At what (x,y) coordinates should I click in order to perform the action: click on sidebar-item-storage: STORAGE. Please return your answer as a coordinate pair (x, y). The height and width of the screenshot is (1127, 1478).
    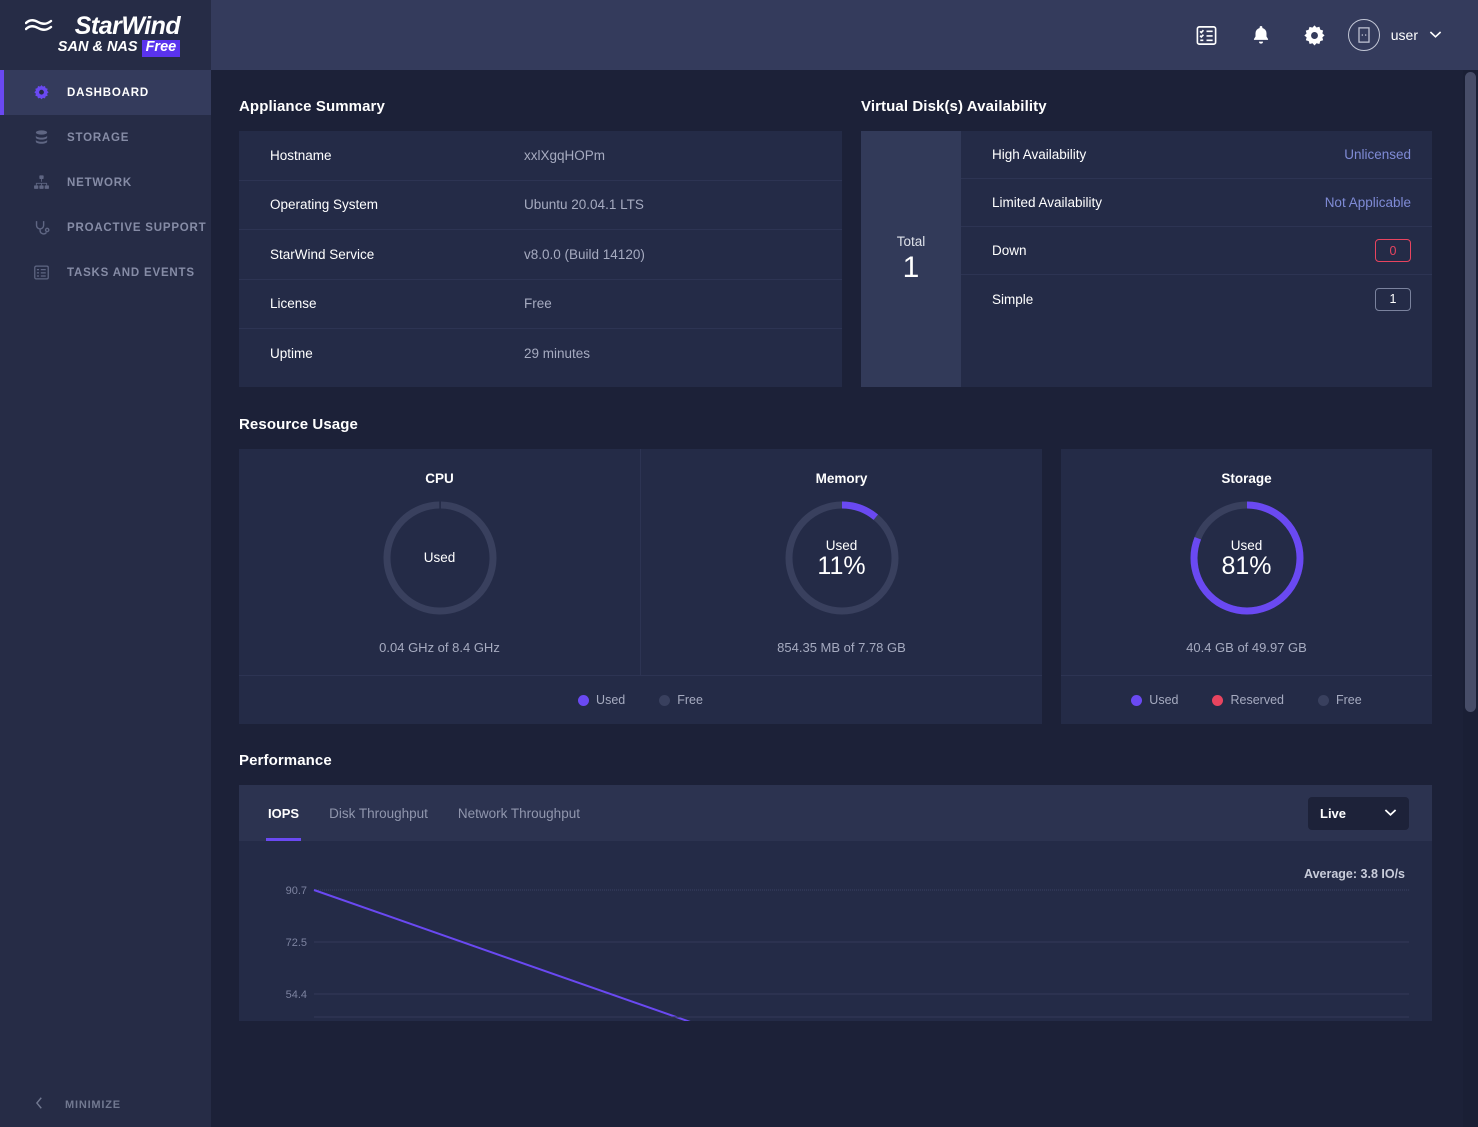
    Looking at the image, I should click on (105, 137).